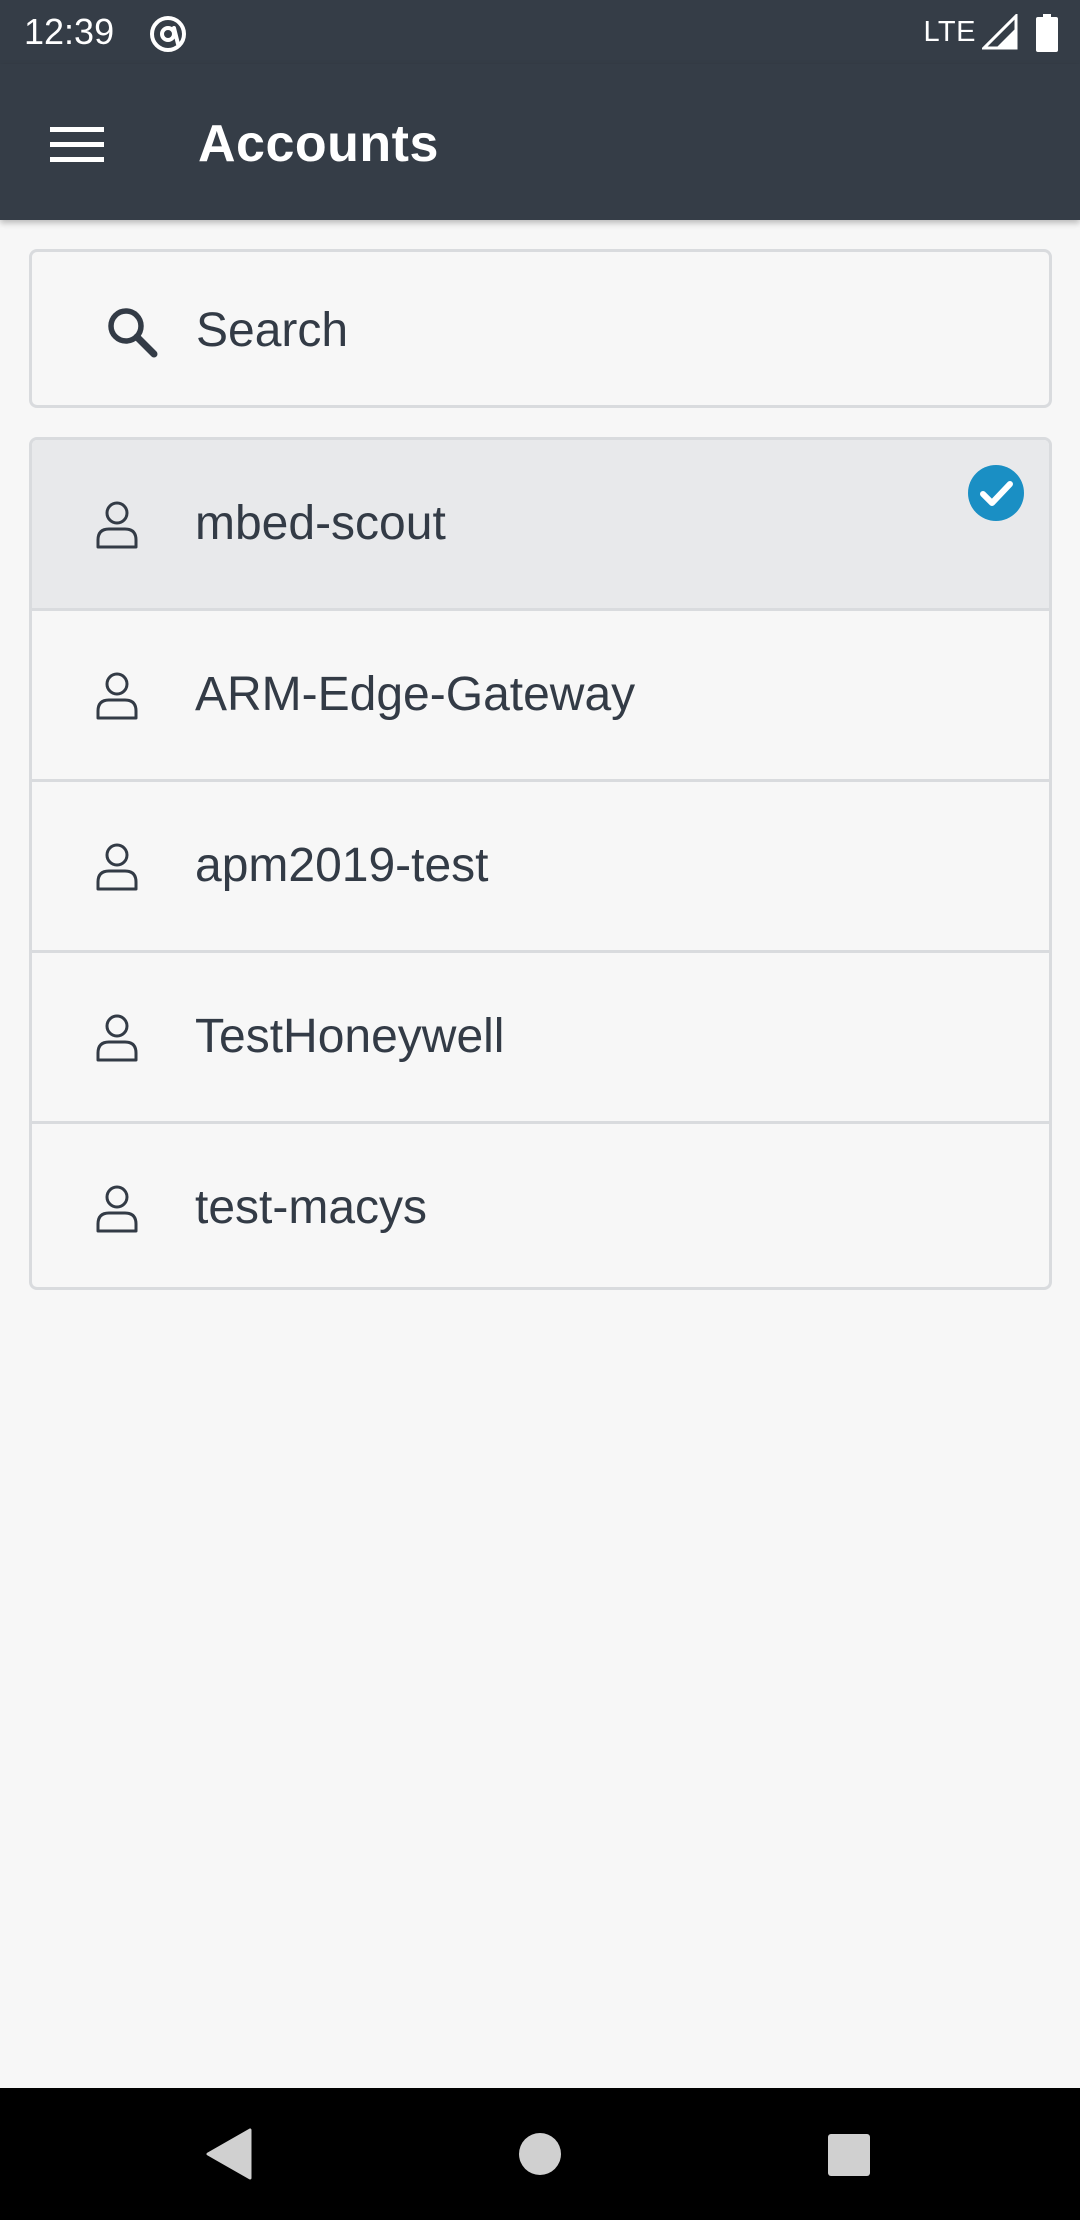  What do you see at coordinates (540, 32) in the screenshot?
I see `status-bar: 12:39 LTE` at bounding box center [540, 32].